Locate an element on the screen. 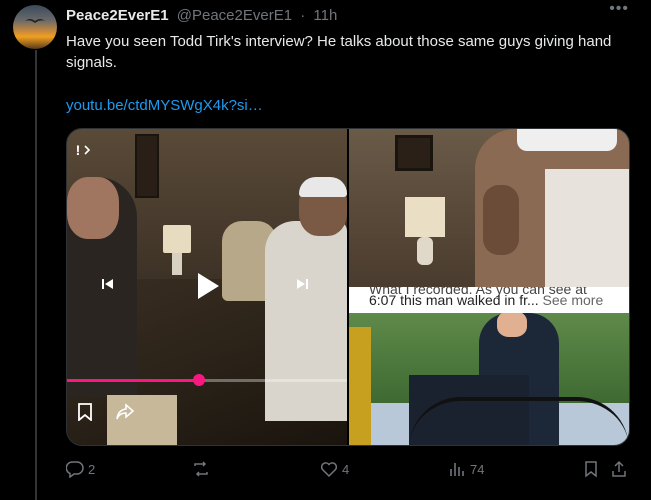 This screenshot has height=500, width=651. repost-icon is located at coordinates (201, 469).